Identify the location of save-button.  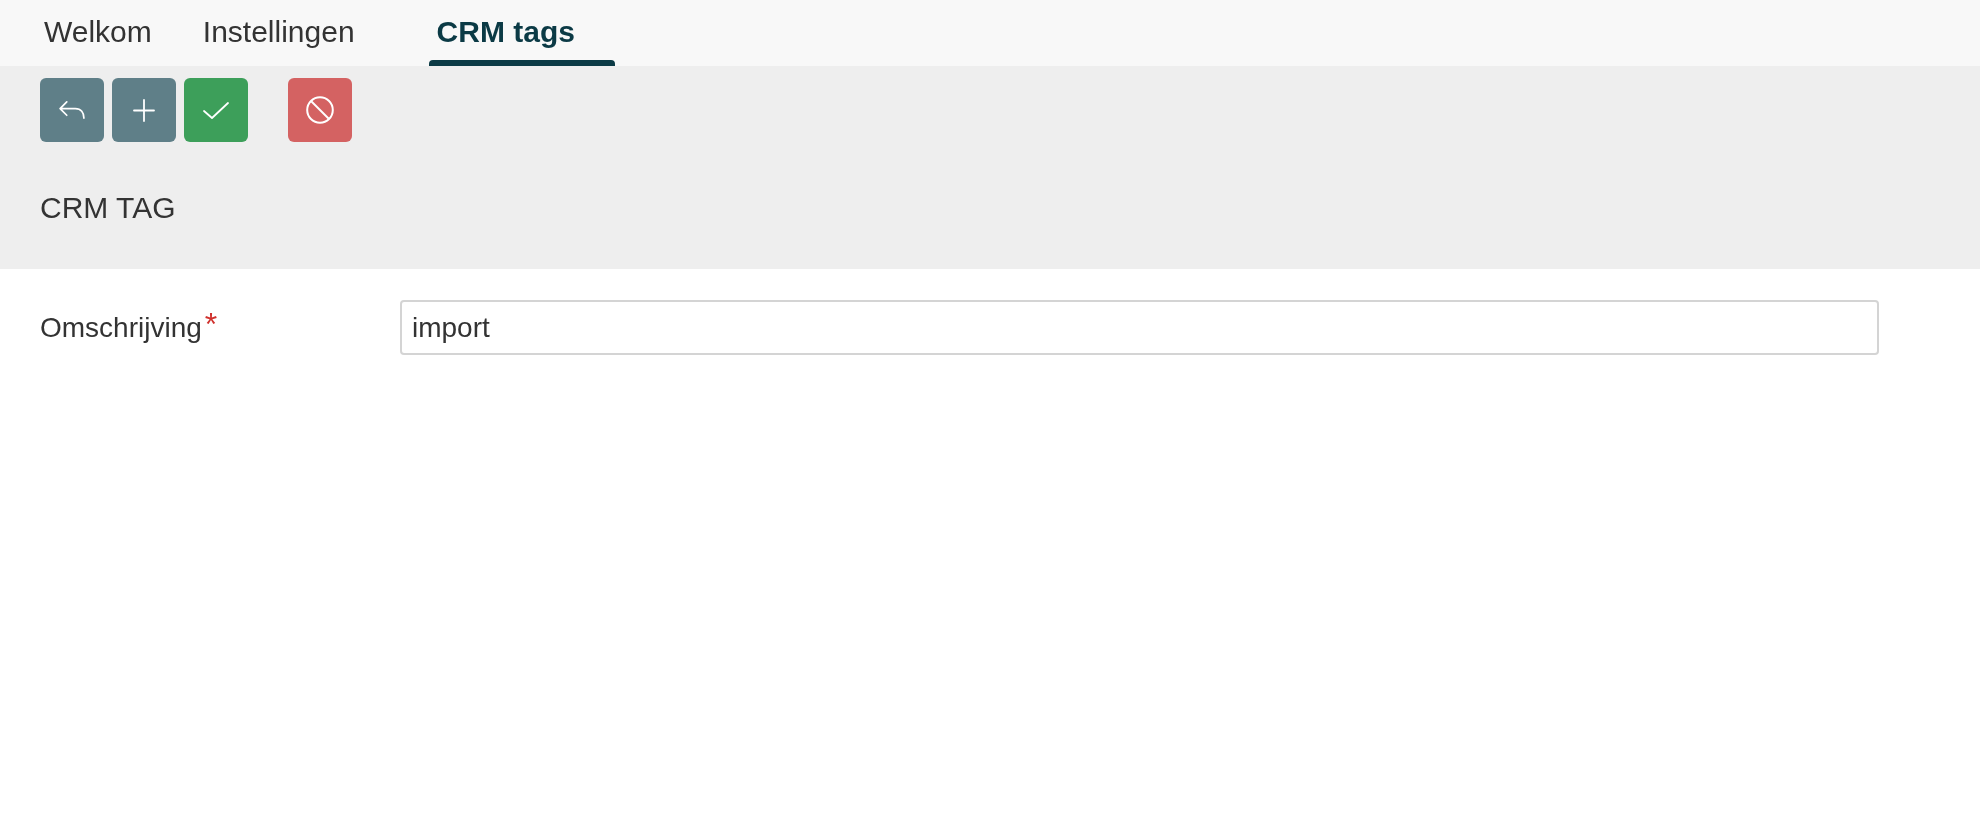
(216, 110).